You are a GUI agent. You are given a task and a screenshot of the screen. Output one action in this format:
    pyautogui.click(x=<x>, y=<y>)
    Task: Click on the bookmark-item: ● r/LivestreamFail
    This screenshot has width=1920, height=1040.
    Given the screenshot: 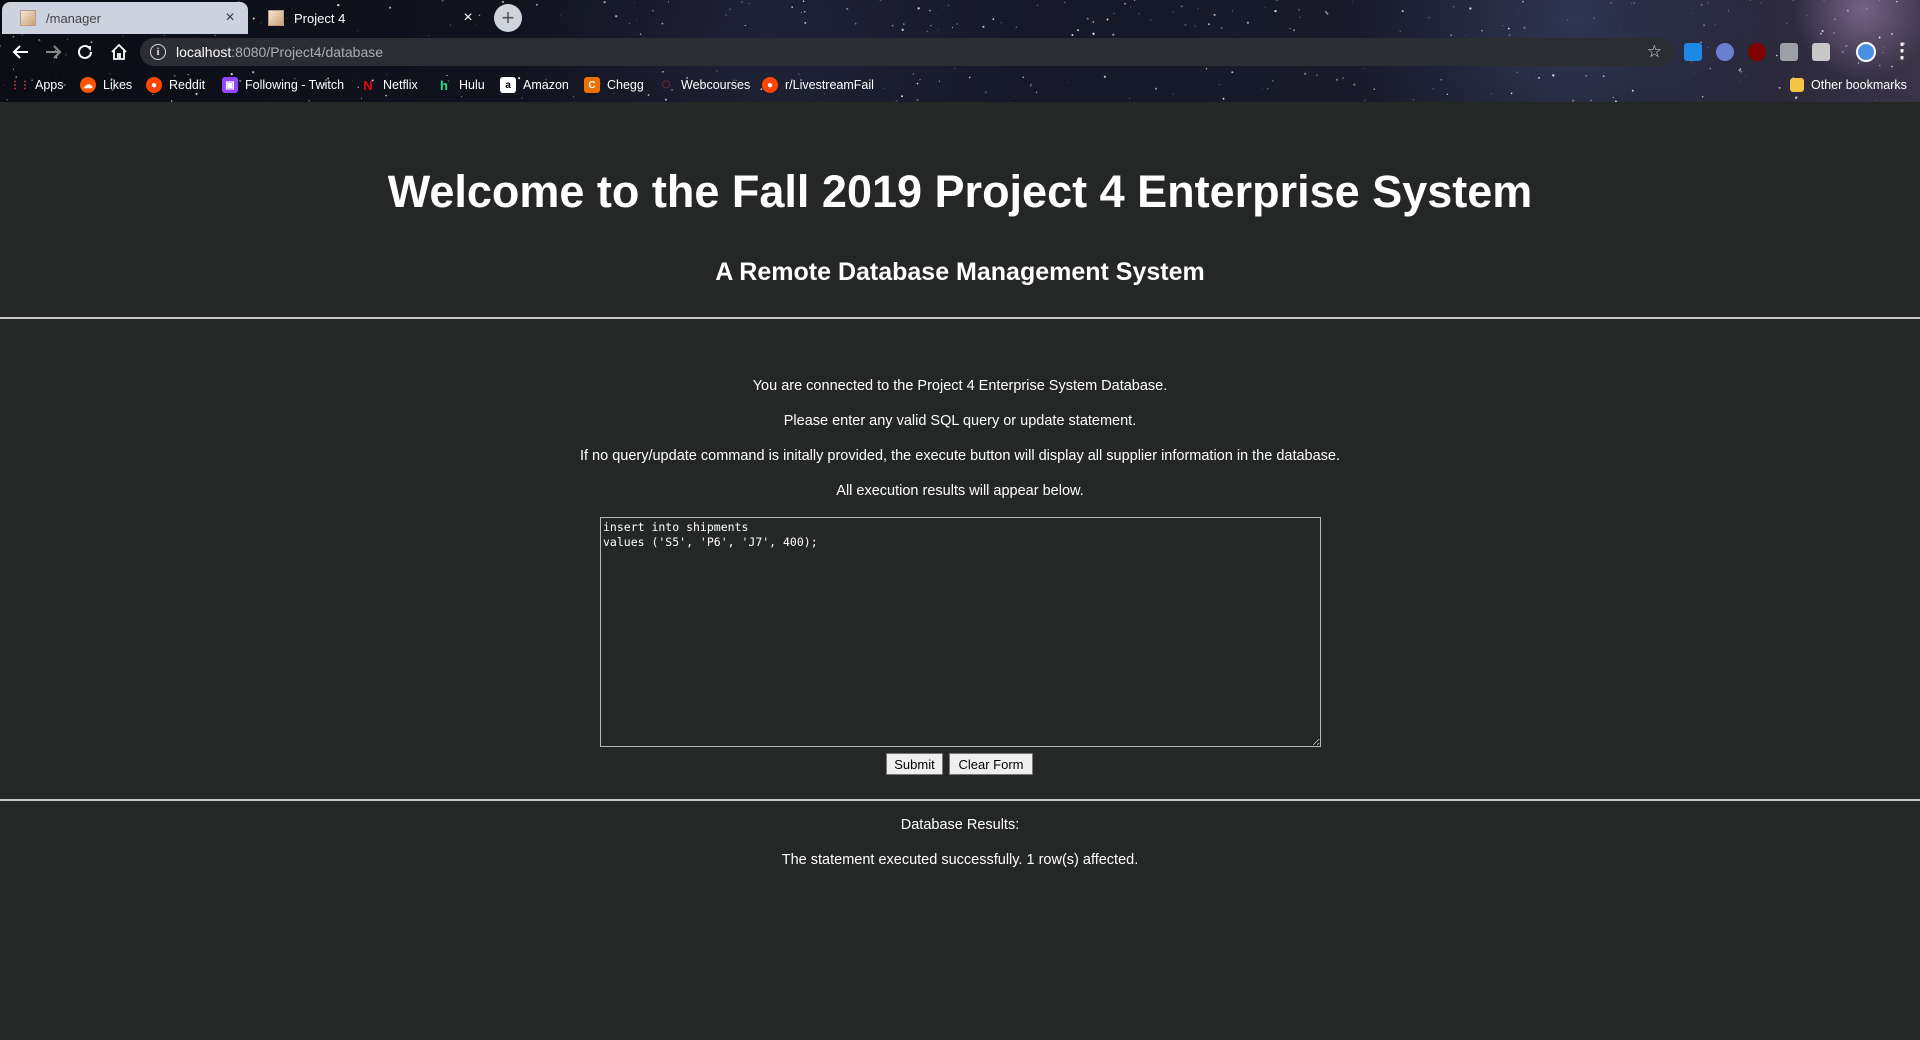 What is the action you would take?
    pyautogui.click(x=818, y=85)
    